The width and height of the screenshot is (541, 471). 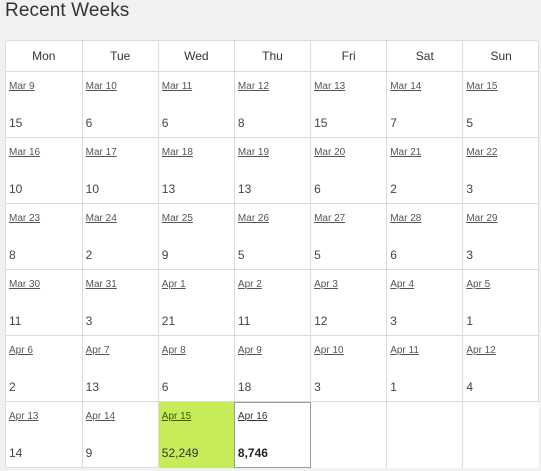 What do you see at coordinates (196, 104) in the screenshot?
I see `day-cell-wed: Mar 11 6` at bounding box center [196, 104].